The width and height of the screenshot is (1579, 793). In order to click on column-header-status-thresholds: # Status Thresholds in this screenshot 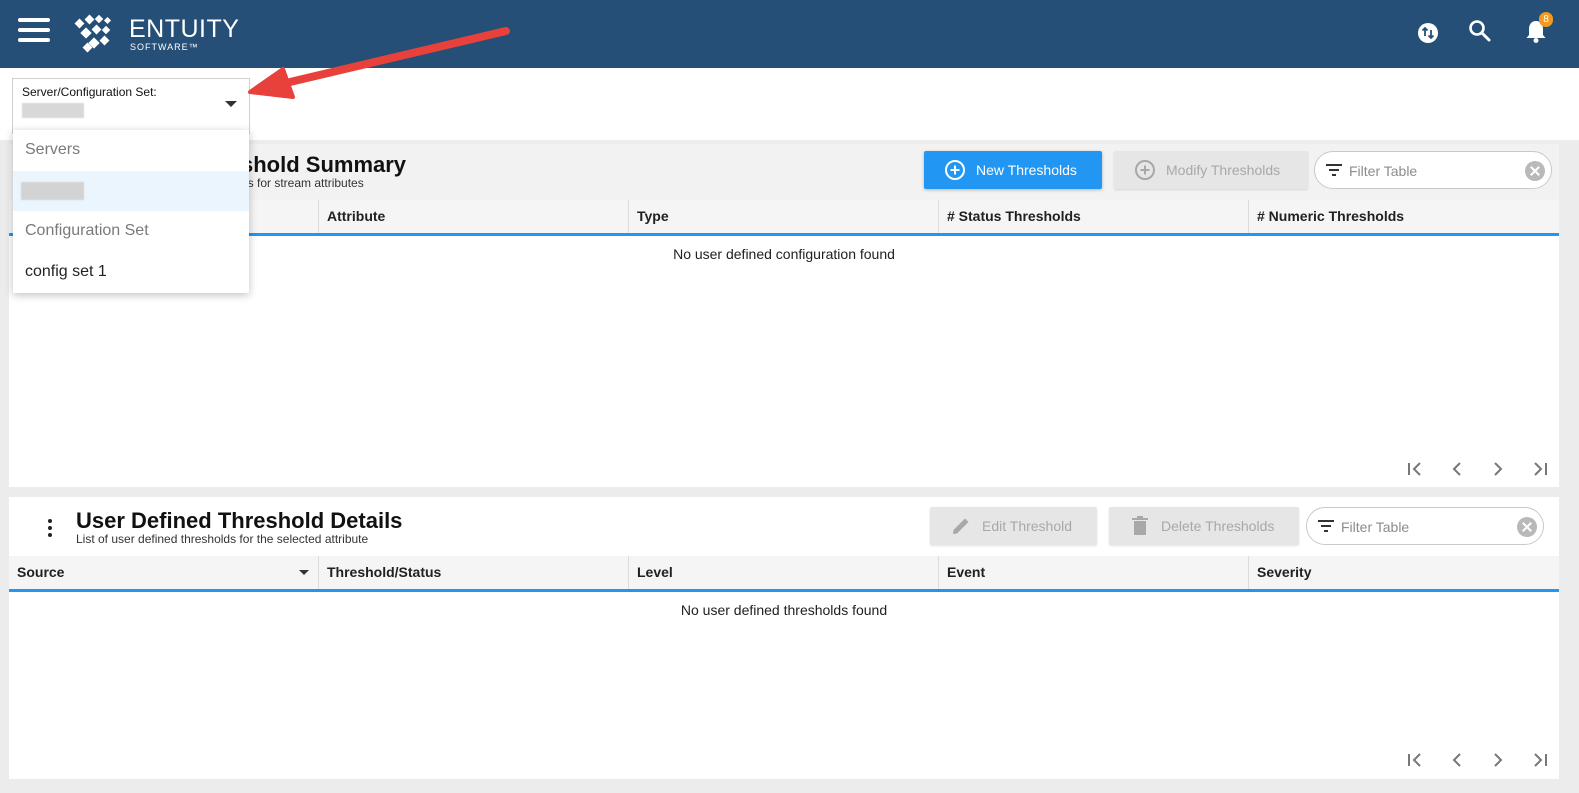, I will do `click(1093, 216)`.